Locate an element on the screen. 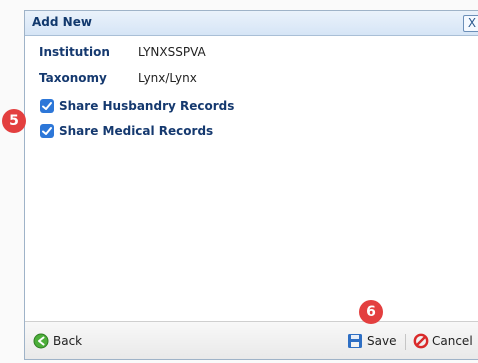 Image resolution: width=478 pixels, height=363 pixels. back-label: Back is located at coordinates (68, 341).